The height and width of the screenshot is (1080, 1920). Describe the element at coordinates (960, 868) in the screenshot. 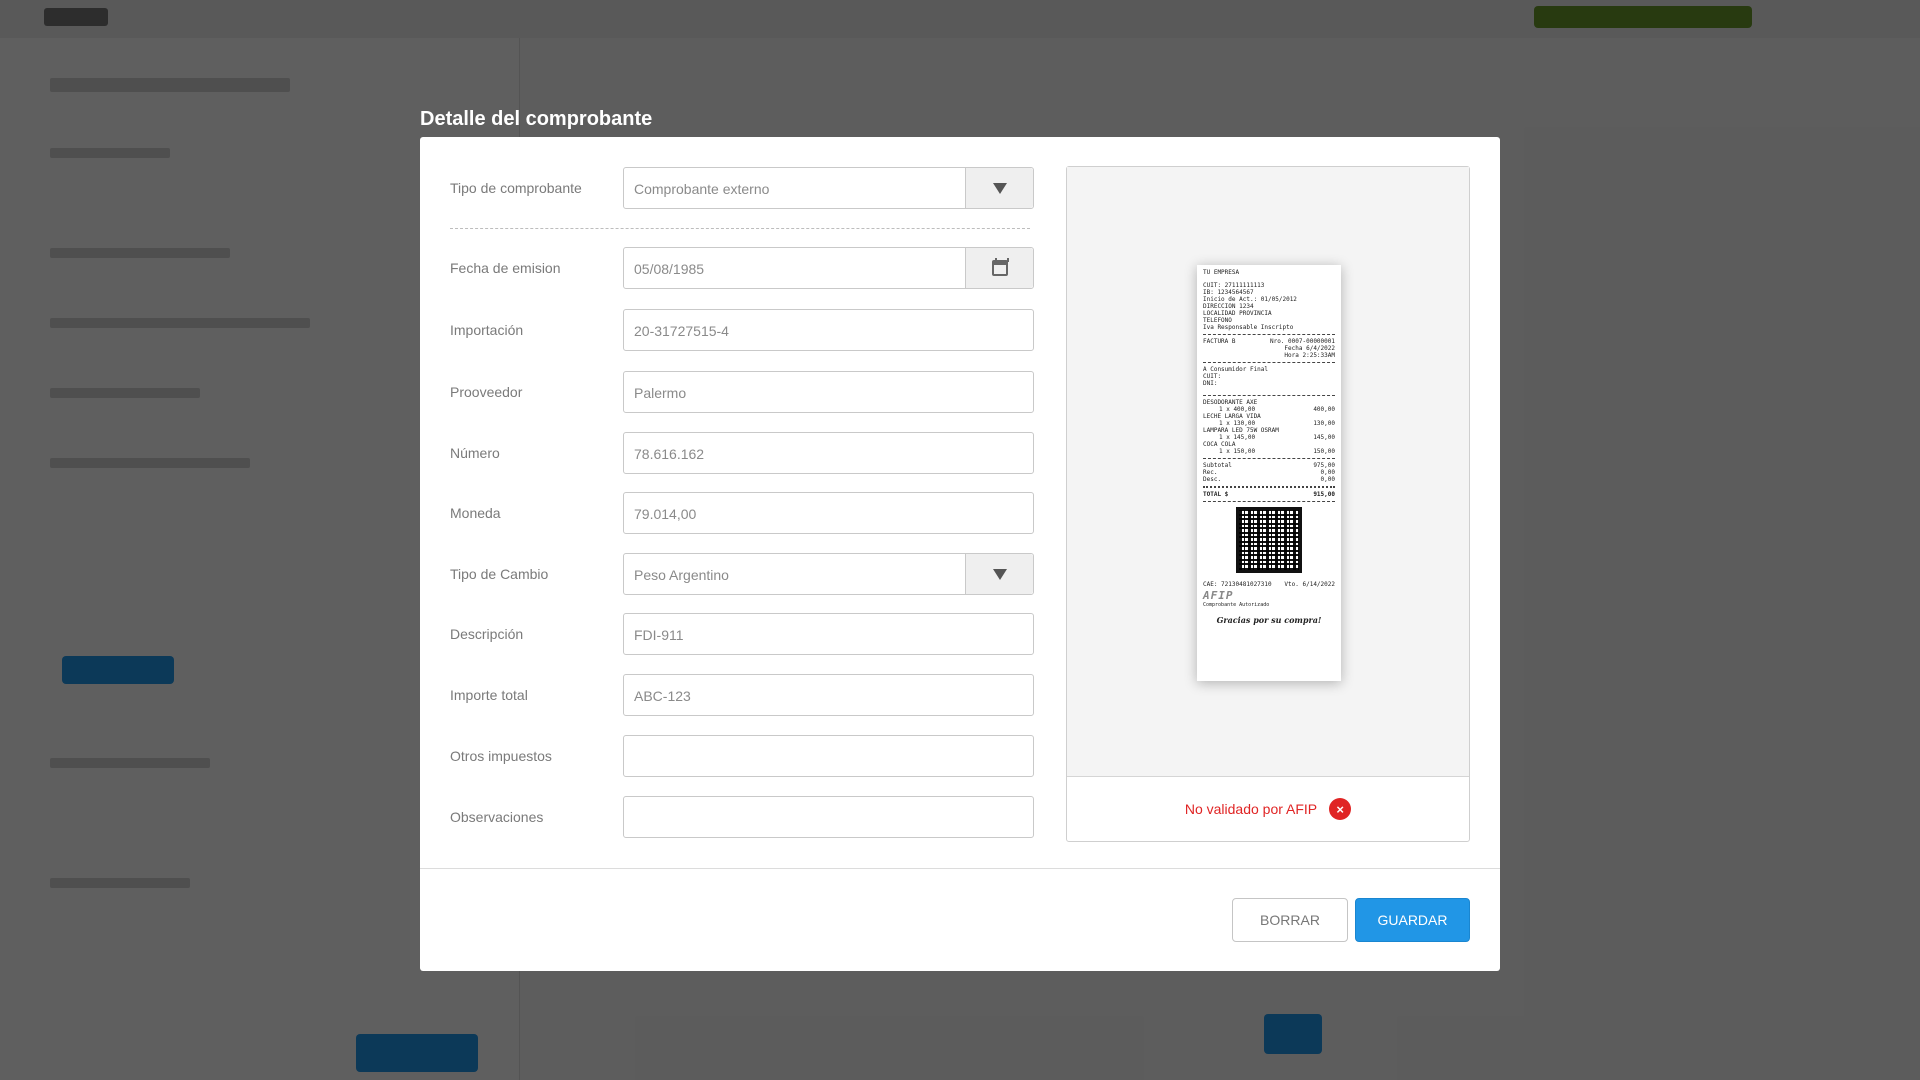

I see `footer-divider` at that location.